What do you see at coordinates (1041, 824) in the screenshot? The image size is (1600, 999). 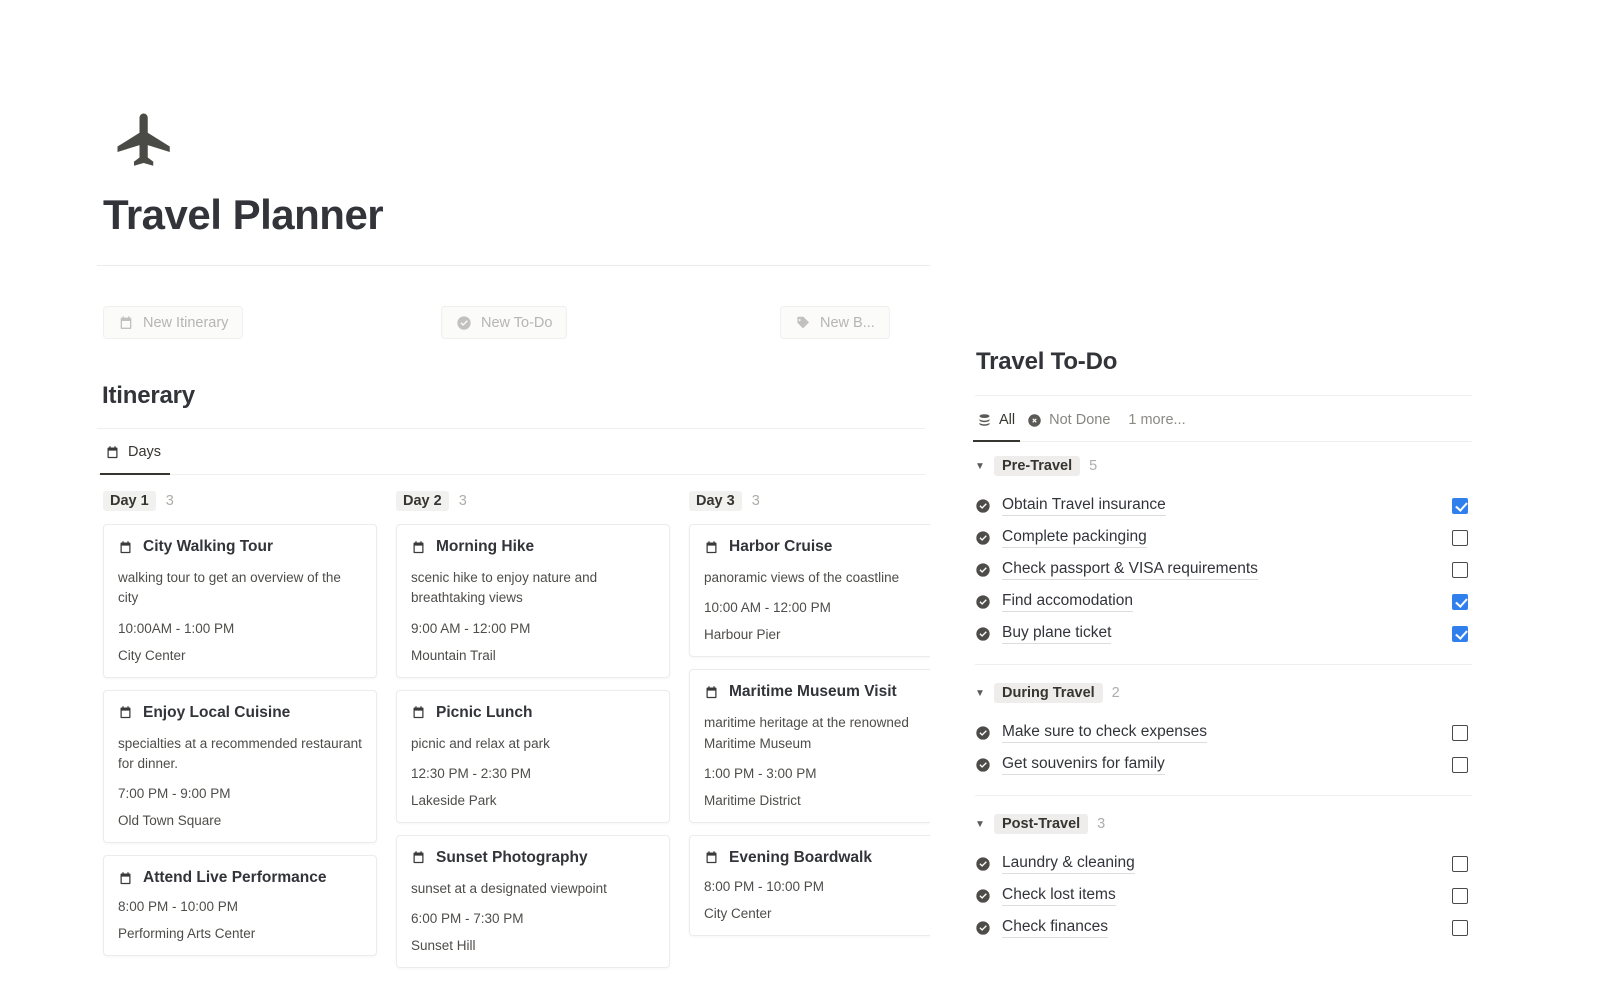 I see `todo-group-name: Post-Travel` at bounding box center [1041, 824].